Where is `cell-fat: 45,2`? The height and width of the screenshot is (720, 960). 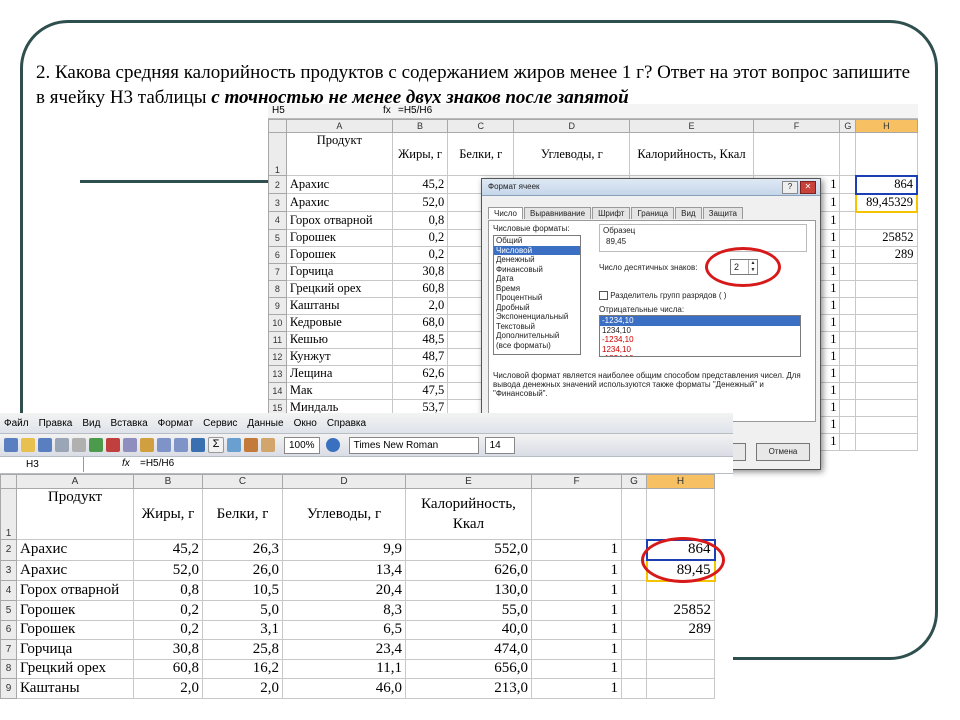
cell-fat: 45,2 is located at coordinates (420, 184).